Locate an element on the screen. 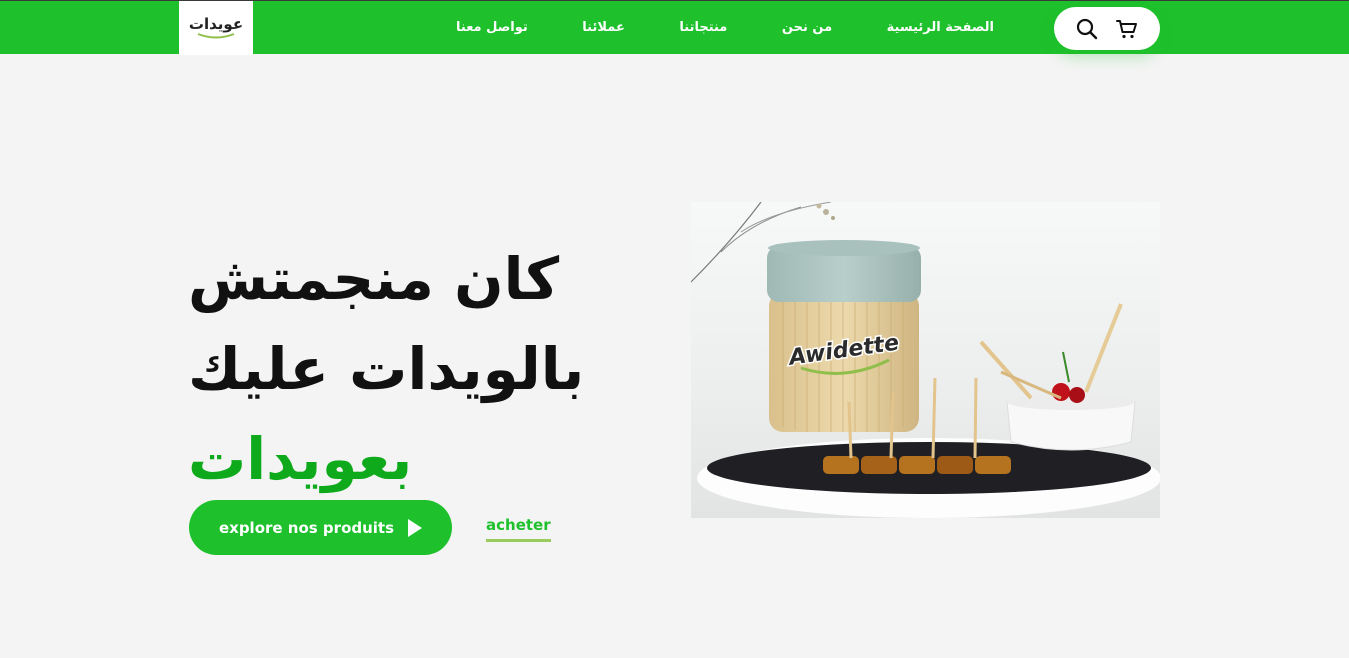  icon-pill is located at coordinates (1107, 28).